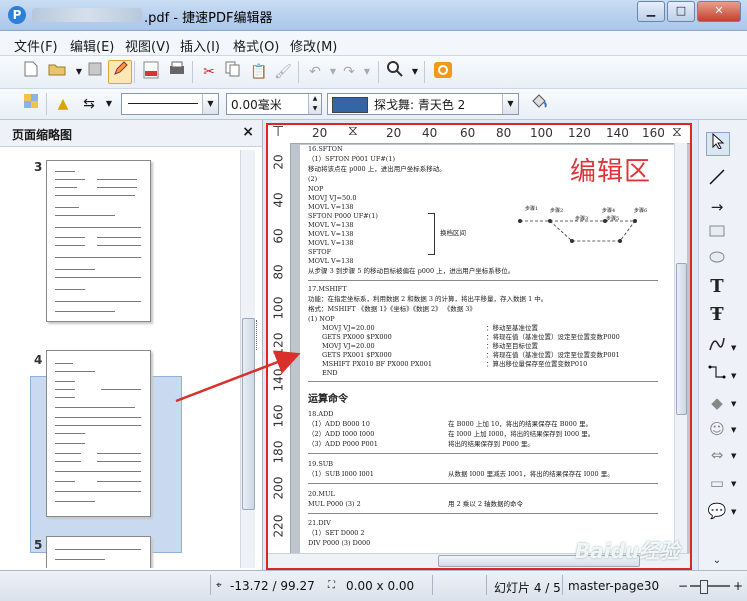 Image resolution: width=747 pixels, height=601 pixels. Describe the element at coordinates (520, 424) in the screenshot. I see `page-note-line: 在 B000 上加 10，将出的结果保存在 B000 里。` at that location.